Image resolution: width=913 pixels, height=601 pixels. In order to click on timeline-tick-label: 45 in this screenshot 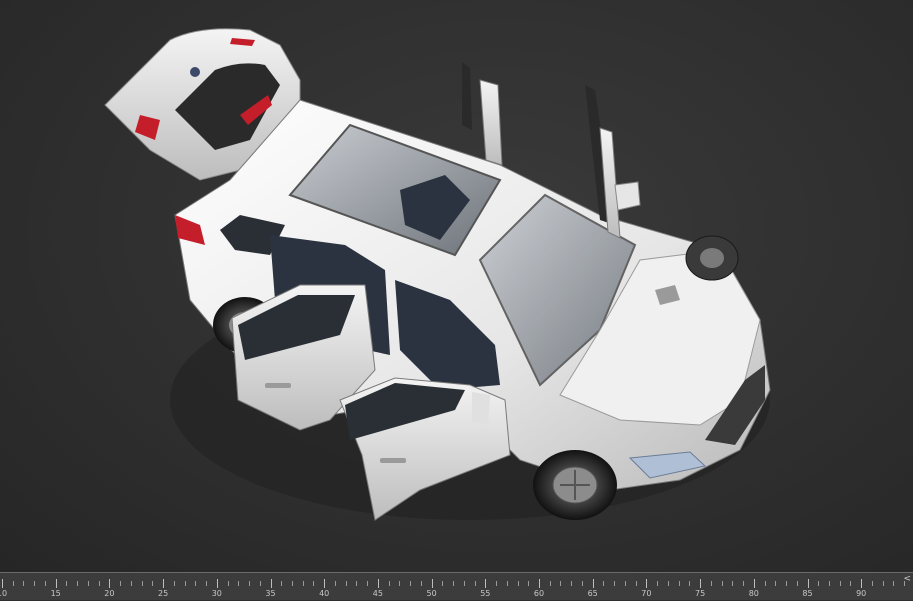, I will do `click(377, 593)`.